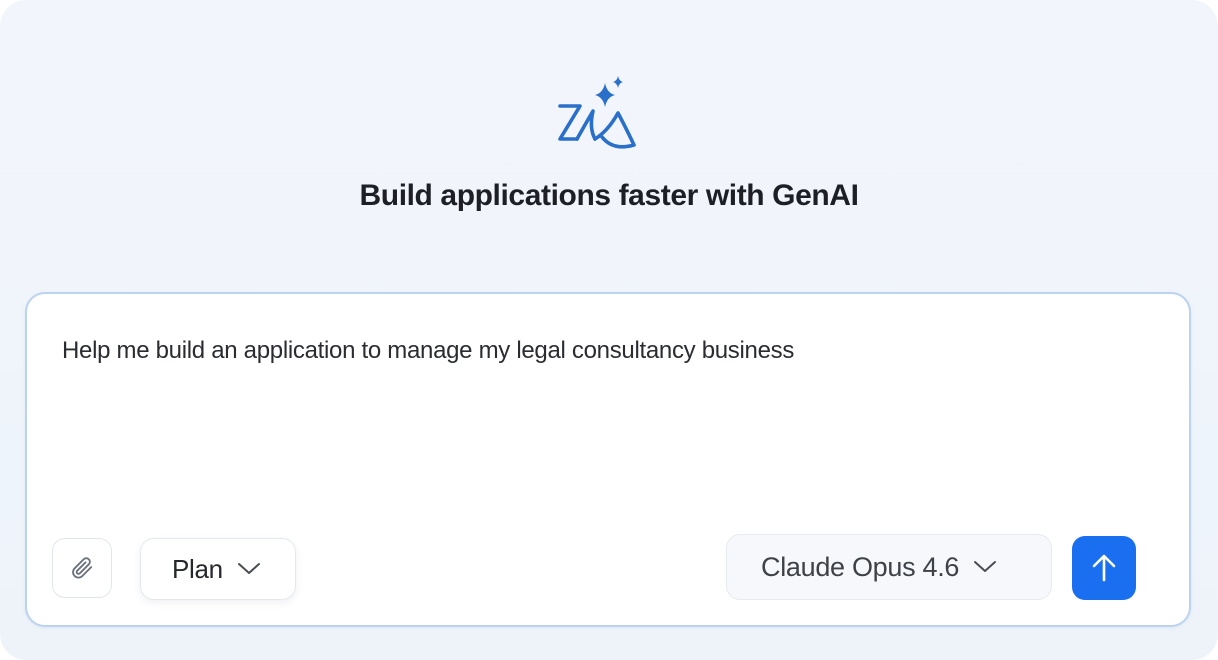  I want to click on zia-logo-icon, so click(598, 116).